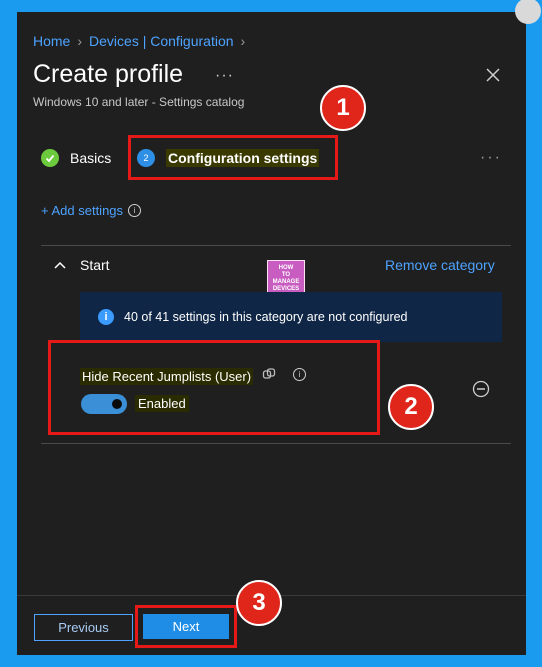 This screenshot has height=667, width=542. What do you see at coordinates (286, 275) in the screenshot?
I see `watermark-line: TO` at bounding box center [286, 275].